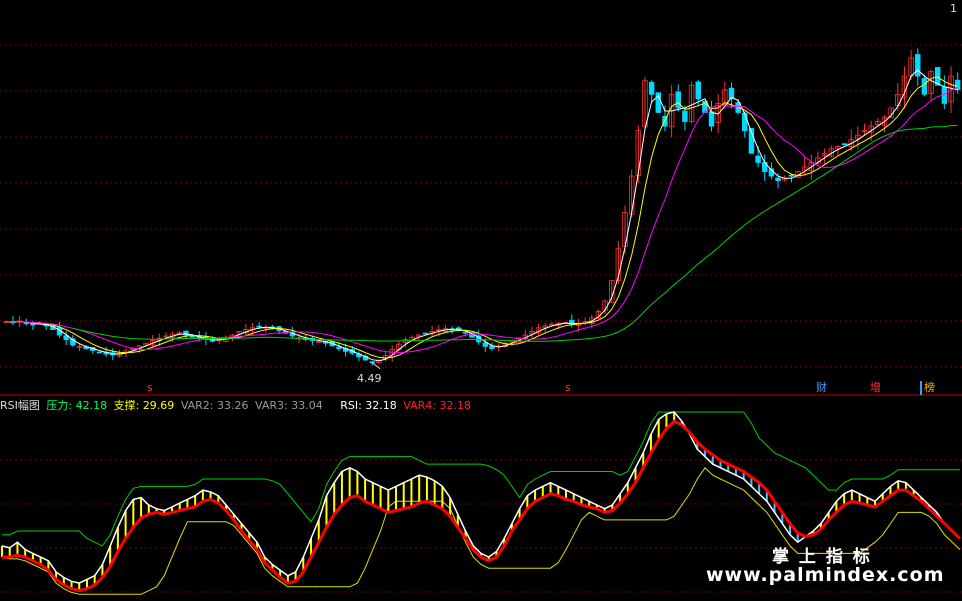  What do you see at coordinates (233, 405) in the screenshot?
I see `var2-value: 33.26` at bounding box center [233, 405].